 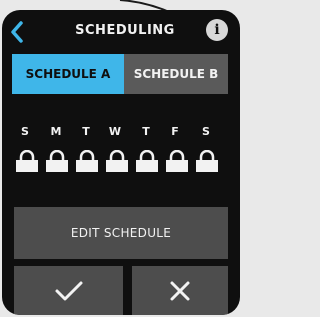 I want to click on back-chevron-icon, so click(x=17, y=32).